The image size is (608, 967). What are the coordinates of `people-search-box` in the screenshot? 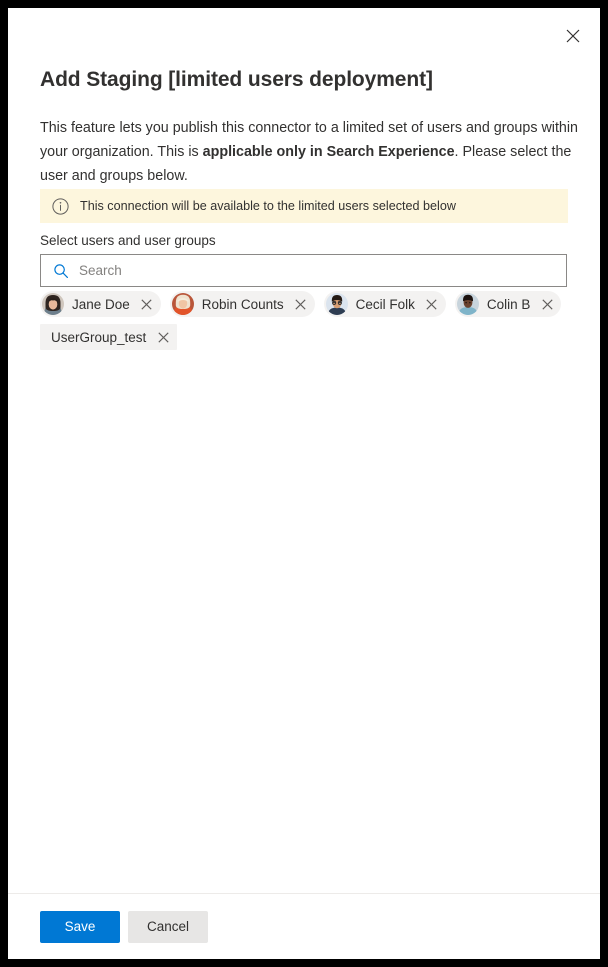 It's located at (303, 270).